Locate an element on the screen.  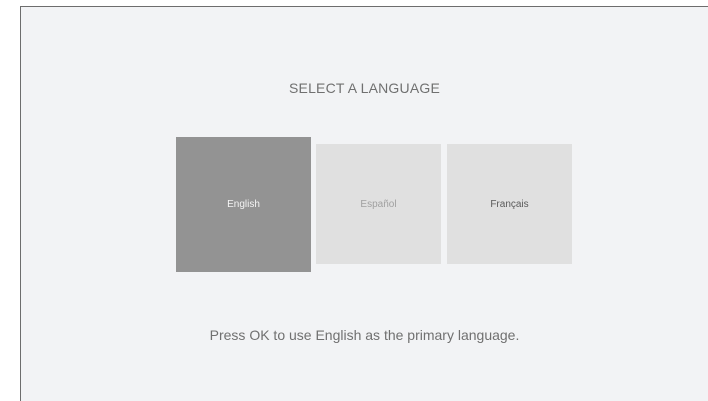
language-option-label: Español is located at coordinates (378, 204).